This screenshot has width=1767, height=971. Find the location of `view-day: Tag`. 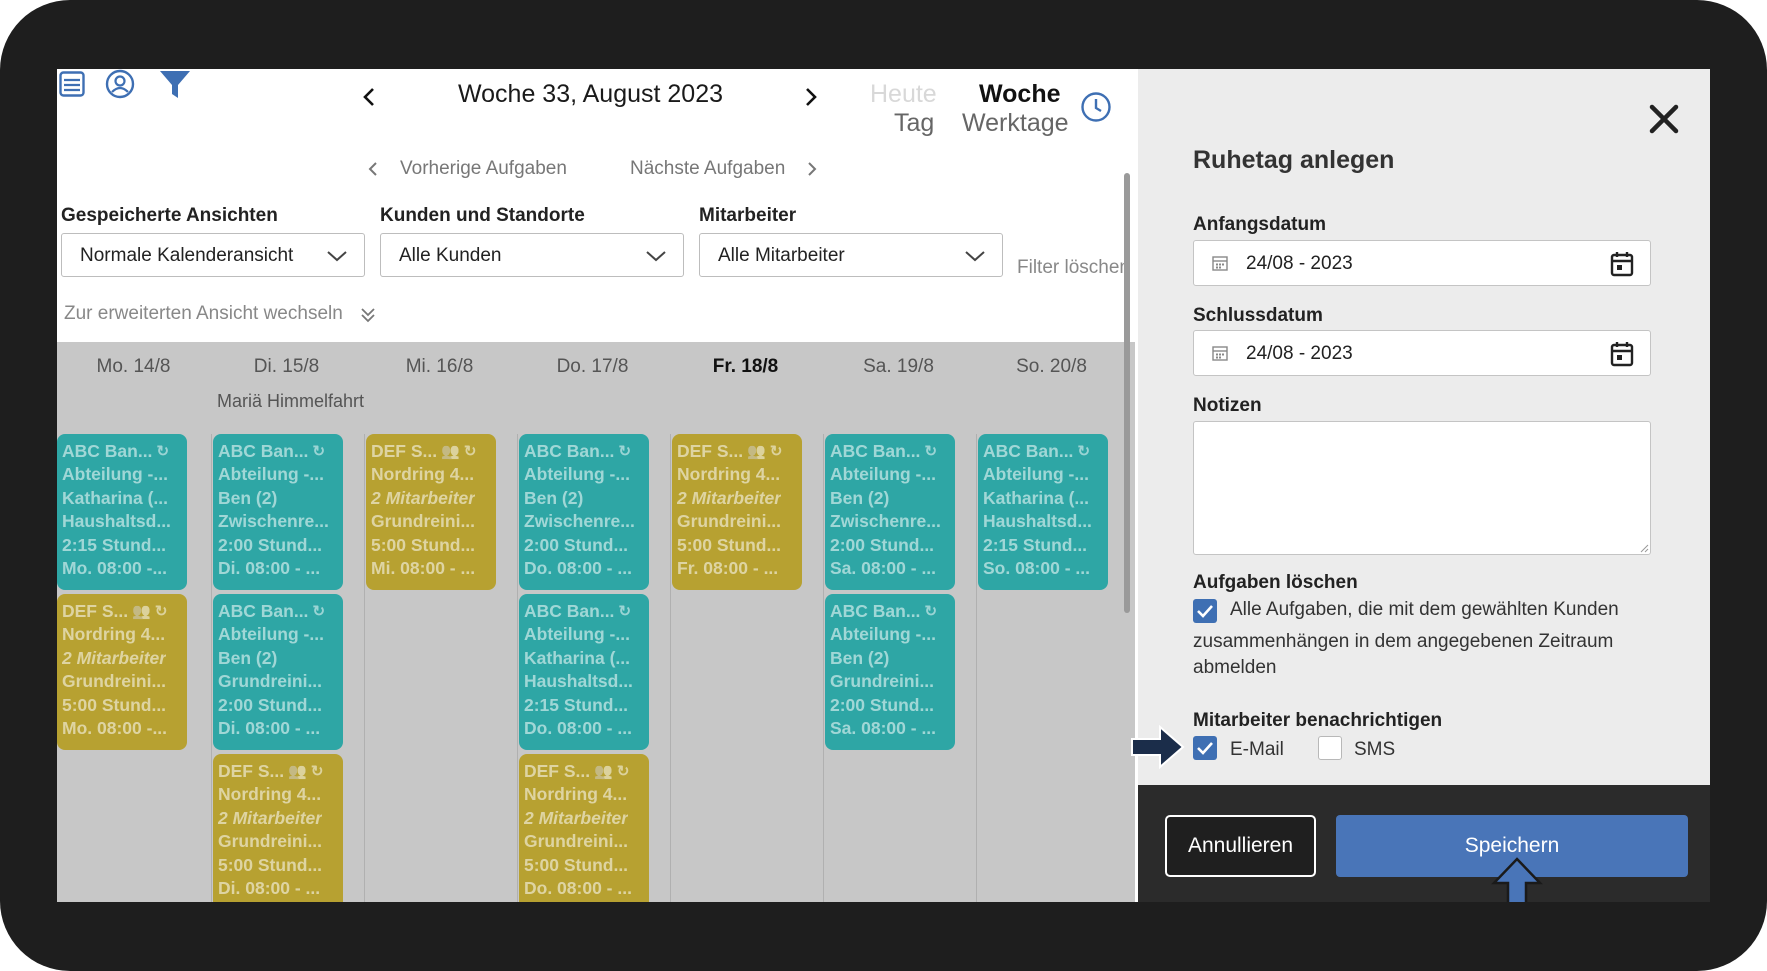

view-day: Tag is located at coordinates (914, 123).